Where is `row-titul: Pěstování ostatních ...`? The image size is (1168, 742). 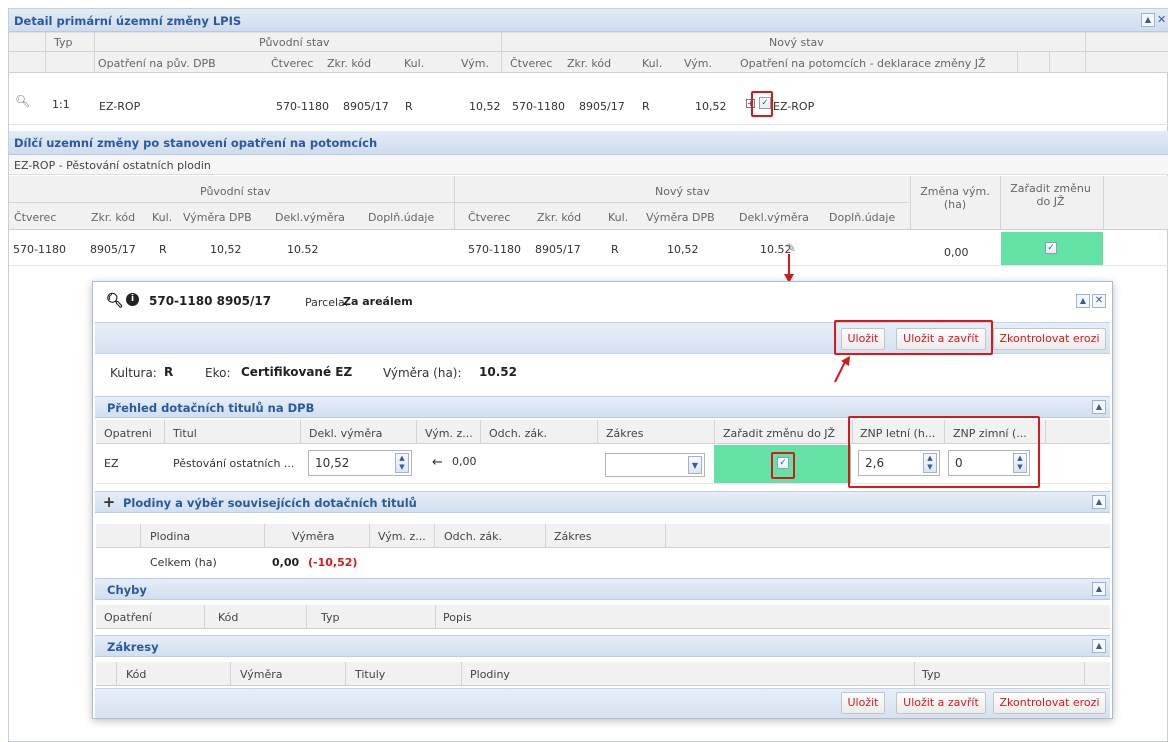 row-titul: Pěstování ostatních ... is located at coordinates (234, 463).